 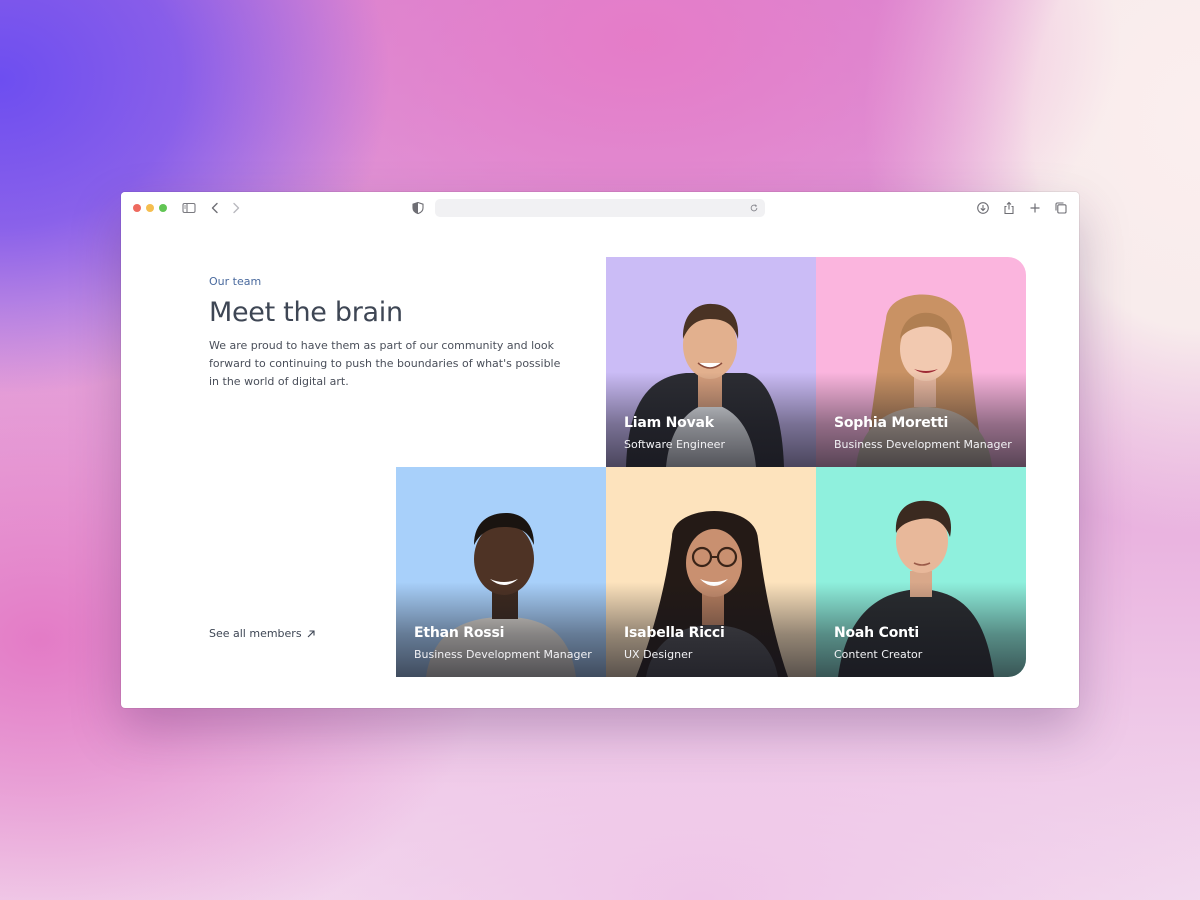 What do you see at coordinates (876, 633) in the screenshot?
I see `member-name: Noah Conti` at bounding box center [876, 633].